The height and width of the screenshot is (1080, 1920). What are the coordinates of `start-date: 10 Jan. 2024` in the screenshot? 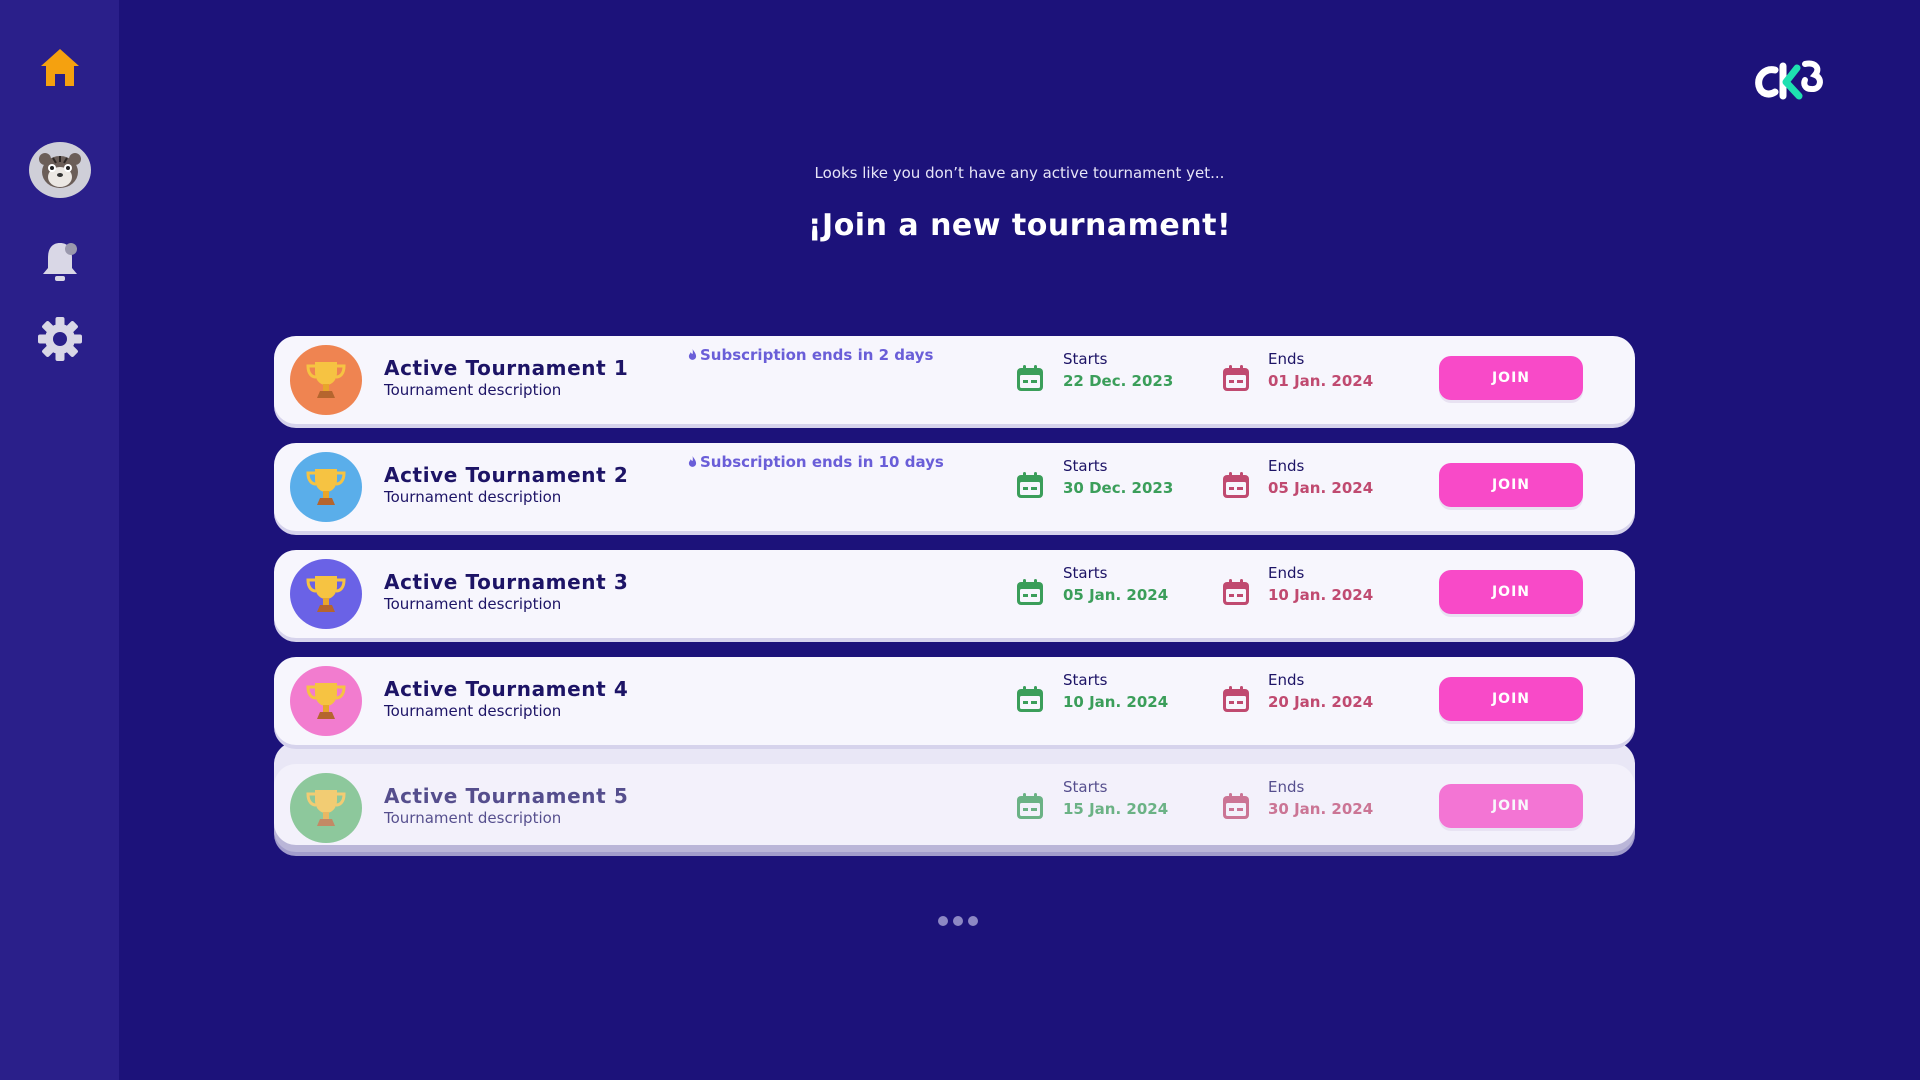 It's located at (1116, 702).